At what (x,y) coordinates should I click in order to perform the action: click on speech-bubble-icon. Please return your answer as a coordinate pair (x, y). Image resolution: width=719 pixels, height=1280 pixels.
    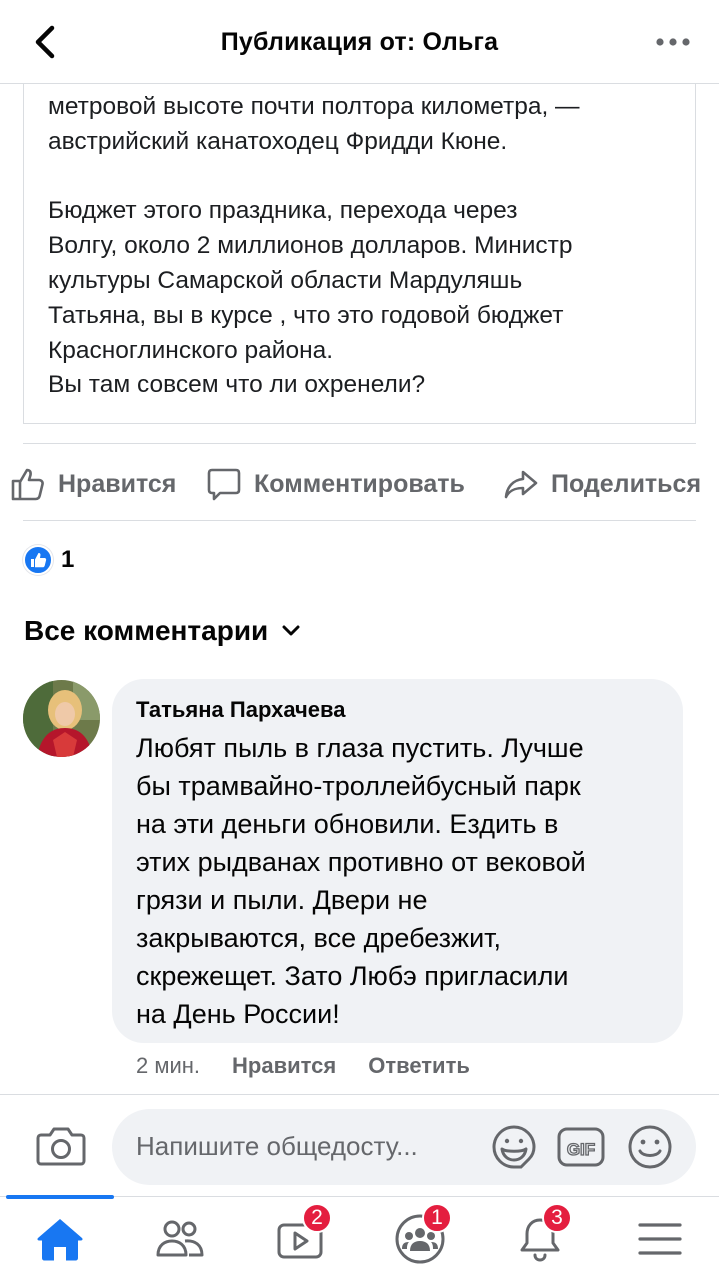
    Looking at the image, I should click on (224, 484).